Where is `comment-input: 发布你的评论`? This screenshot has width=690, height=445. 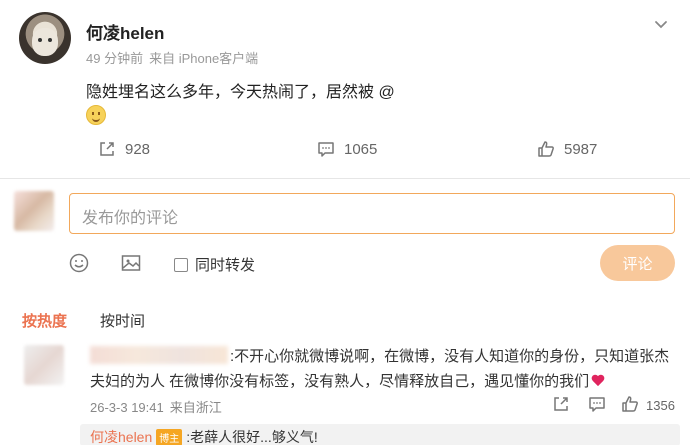
comment-input: 发布你的评论 is located at coordinates (372, 213).